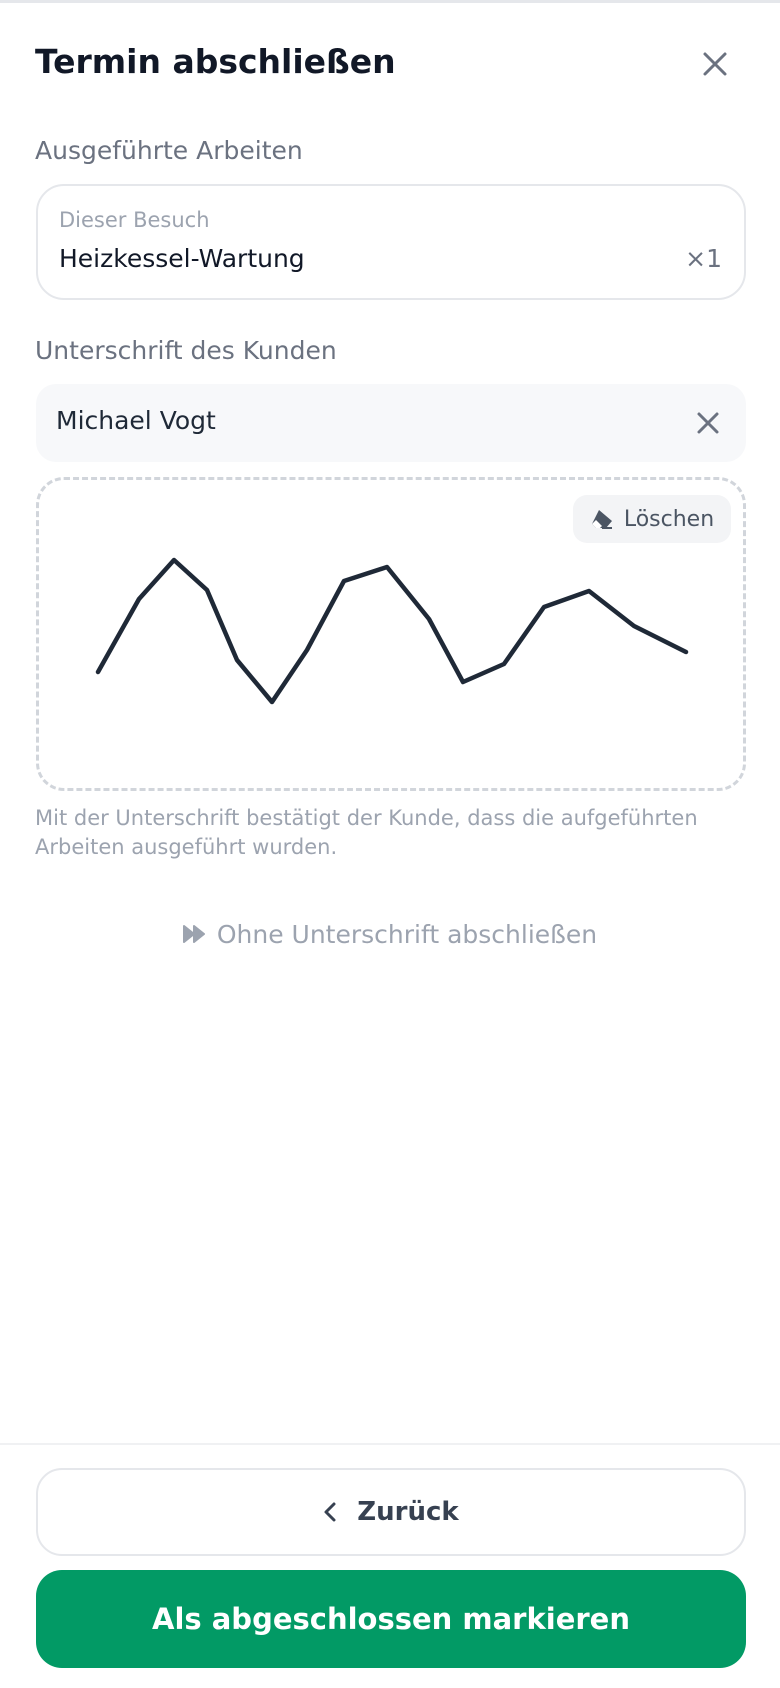 Image resolution: width=780 pixels, height=1688 pixels. I want to click on sheet-header: Termin abschließen, so click(385, 62).